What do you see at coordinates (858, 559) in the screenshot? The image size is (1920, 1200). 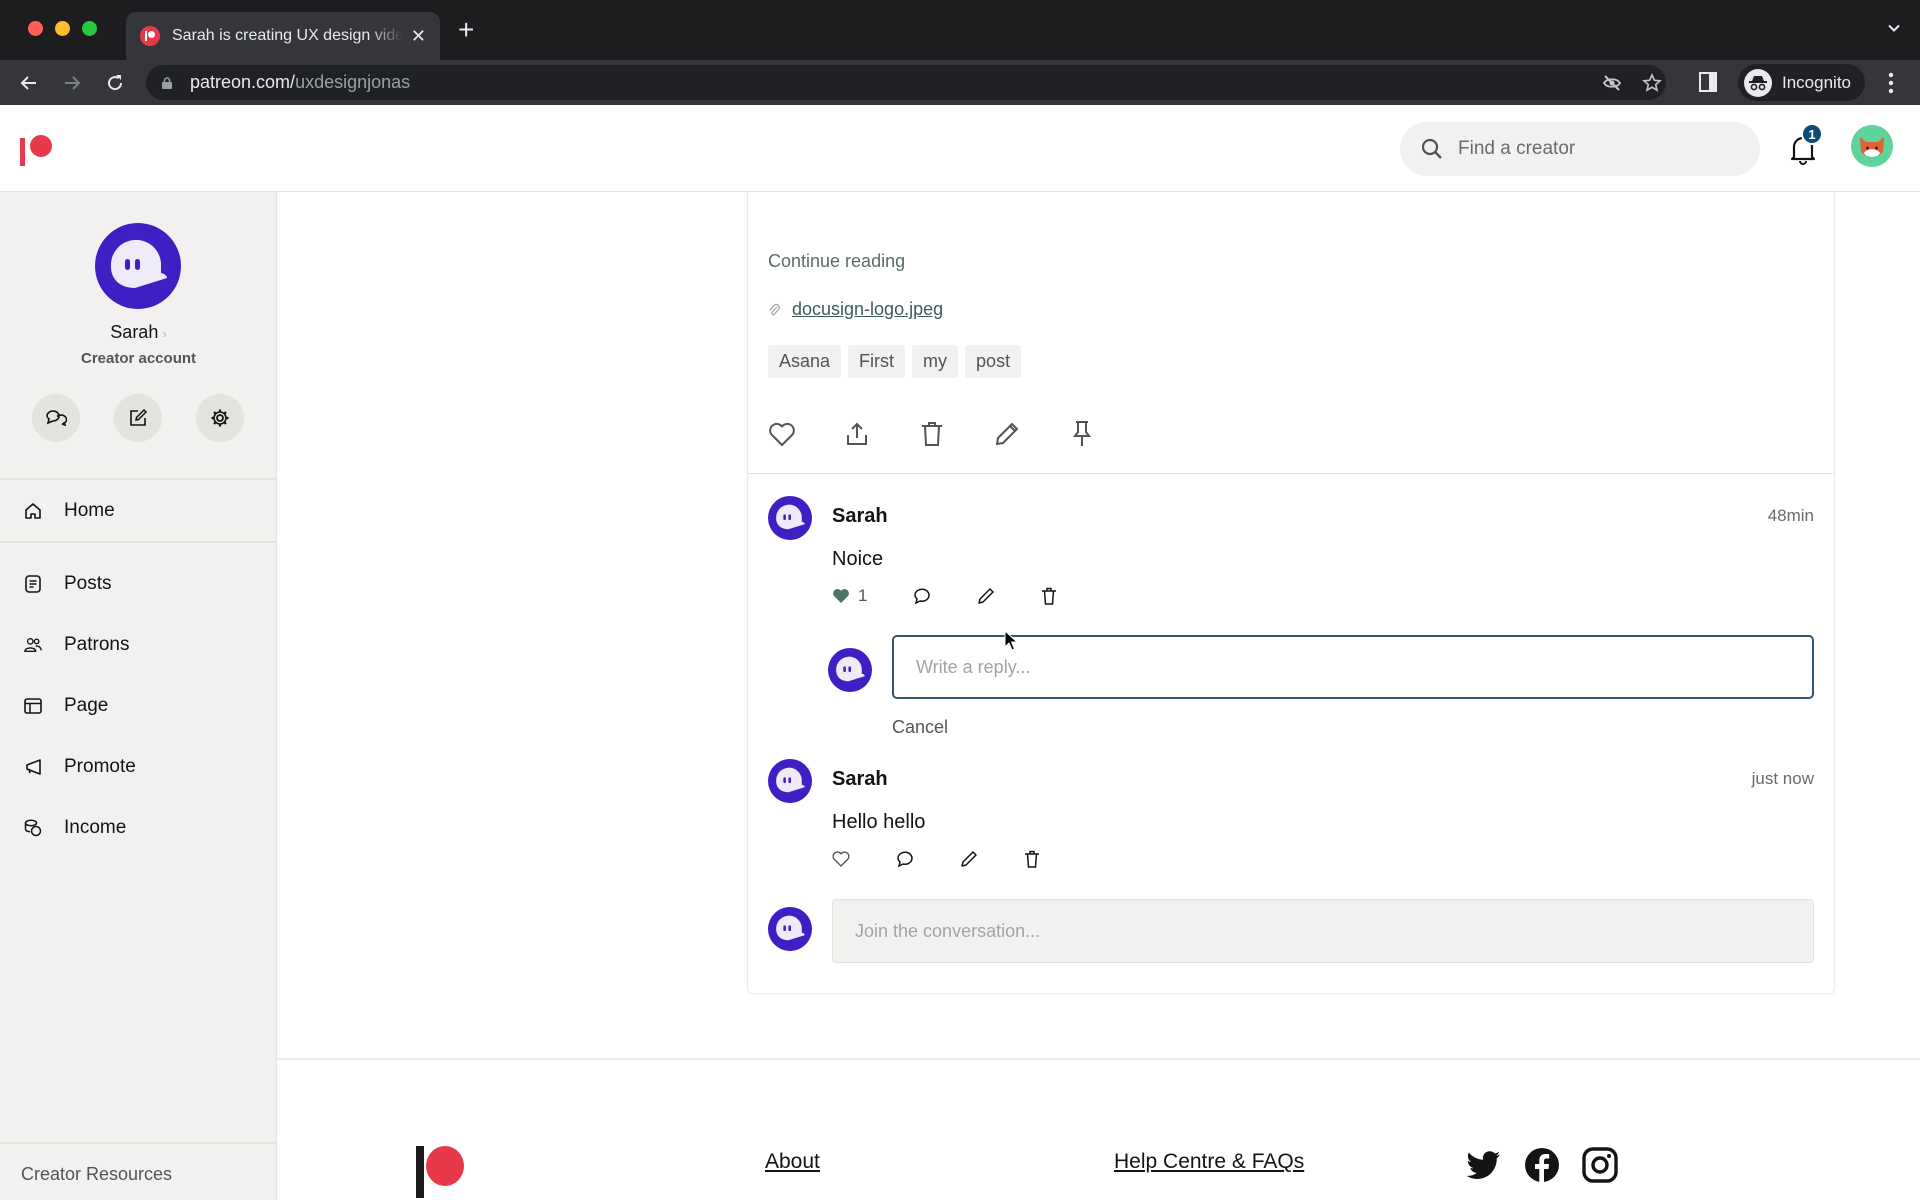 I see `comment-body: Noice` at bounding box center [858, 559].